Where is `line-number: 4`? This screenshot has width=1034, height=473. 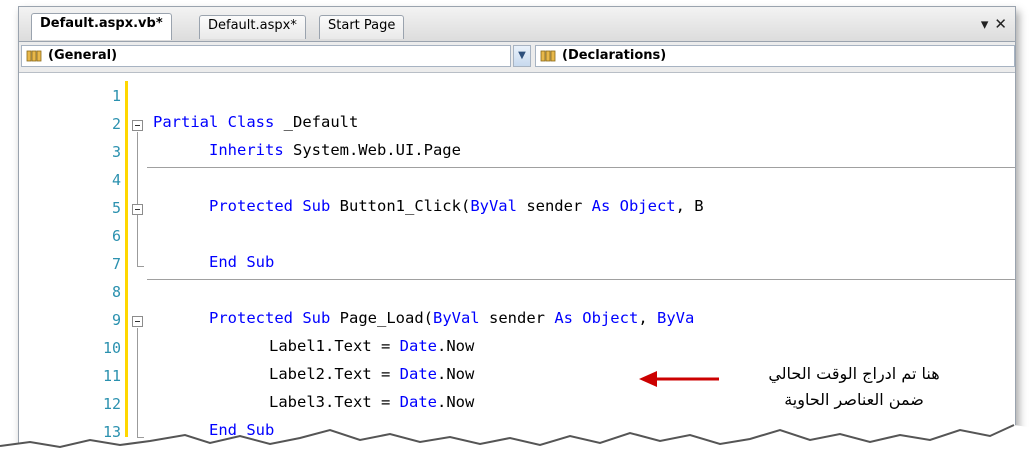
line-number: 4 is located at coordinates (116, 180).